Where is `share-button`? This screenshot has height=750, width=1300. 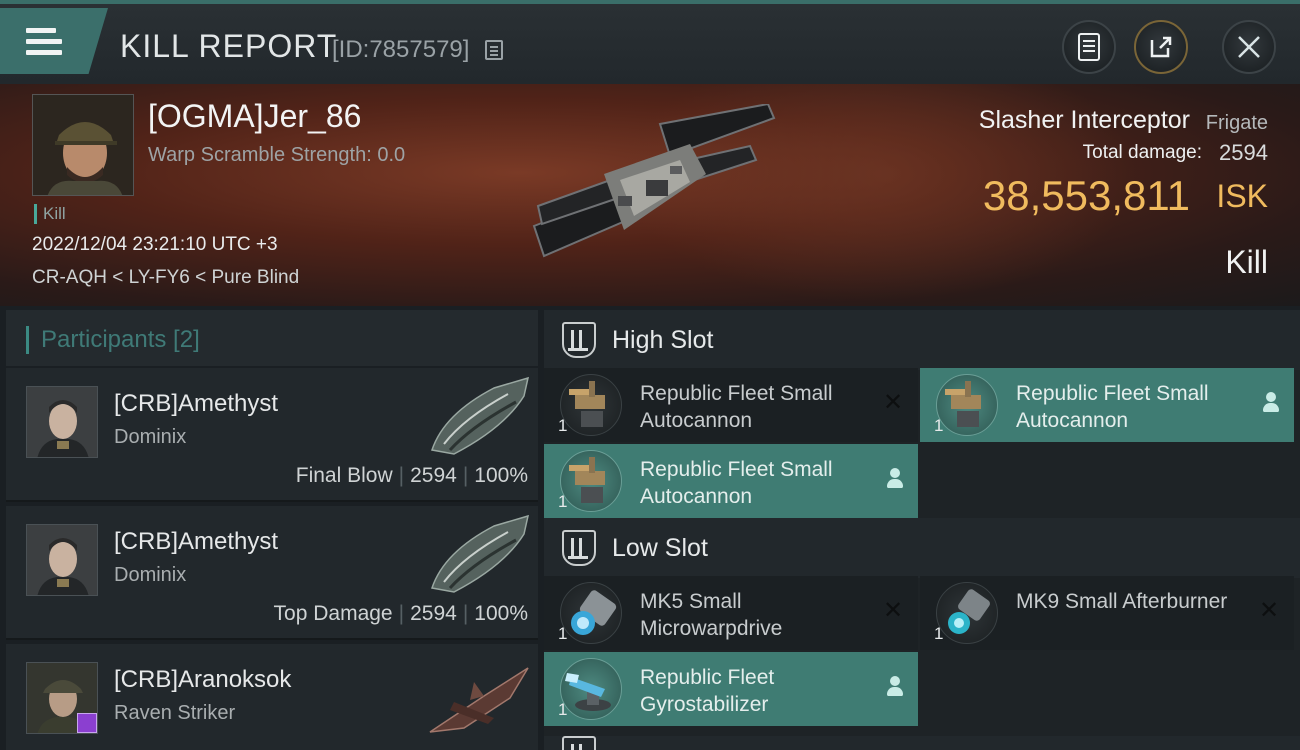
share-button is located at coordinates (1161, 47).